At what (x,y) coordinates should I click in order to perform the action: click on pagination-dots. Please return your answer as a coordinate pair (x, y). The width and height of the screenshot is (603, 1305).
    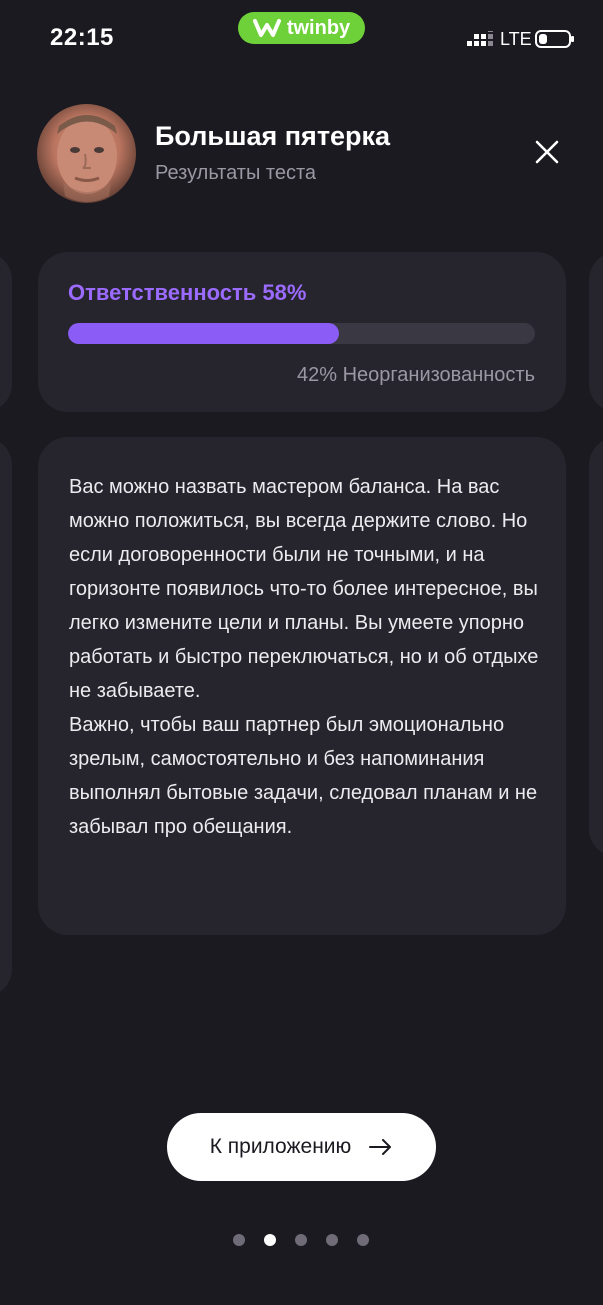
    Looking at the image, I should click on (301, 1240).